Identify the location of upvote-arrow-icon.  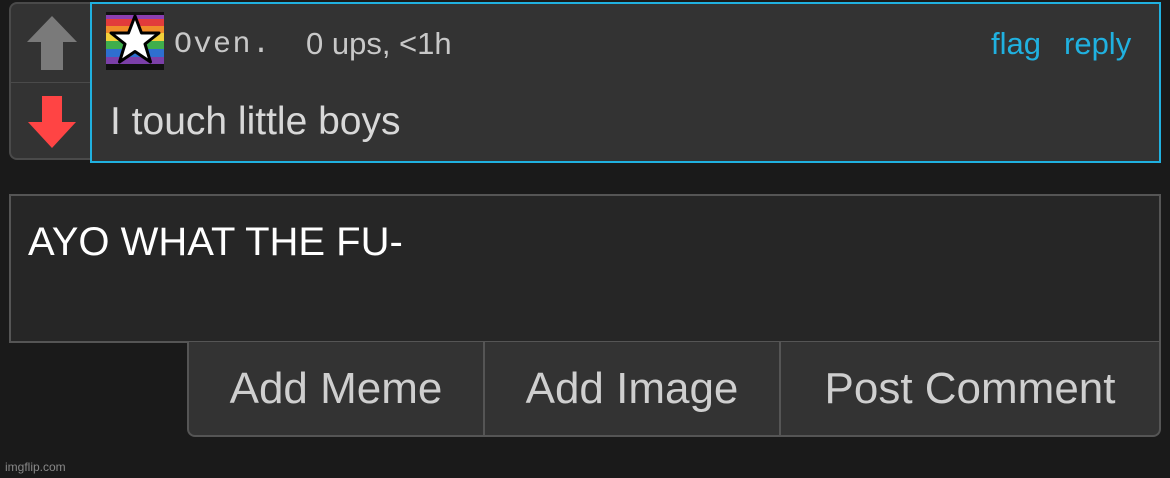
(52, 43).